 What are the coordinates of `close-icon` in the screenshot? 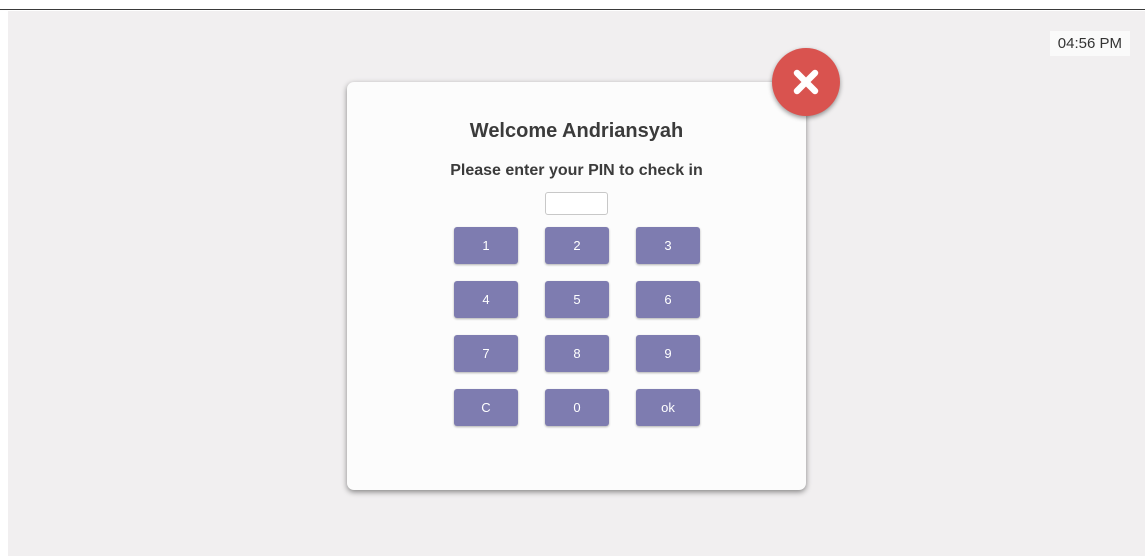 It's located at (806, 82).